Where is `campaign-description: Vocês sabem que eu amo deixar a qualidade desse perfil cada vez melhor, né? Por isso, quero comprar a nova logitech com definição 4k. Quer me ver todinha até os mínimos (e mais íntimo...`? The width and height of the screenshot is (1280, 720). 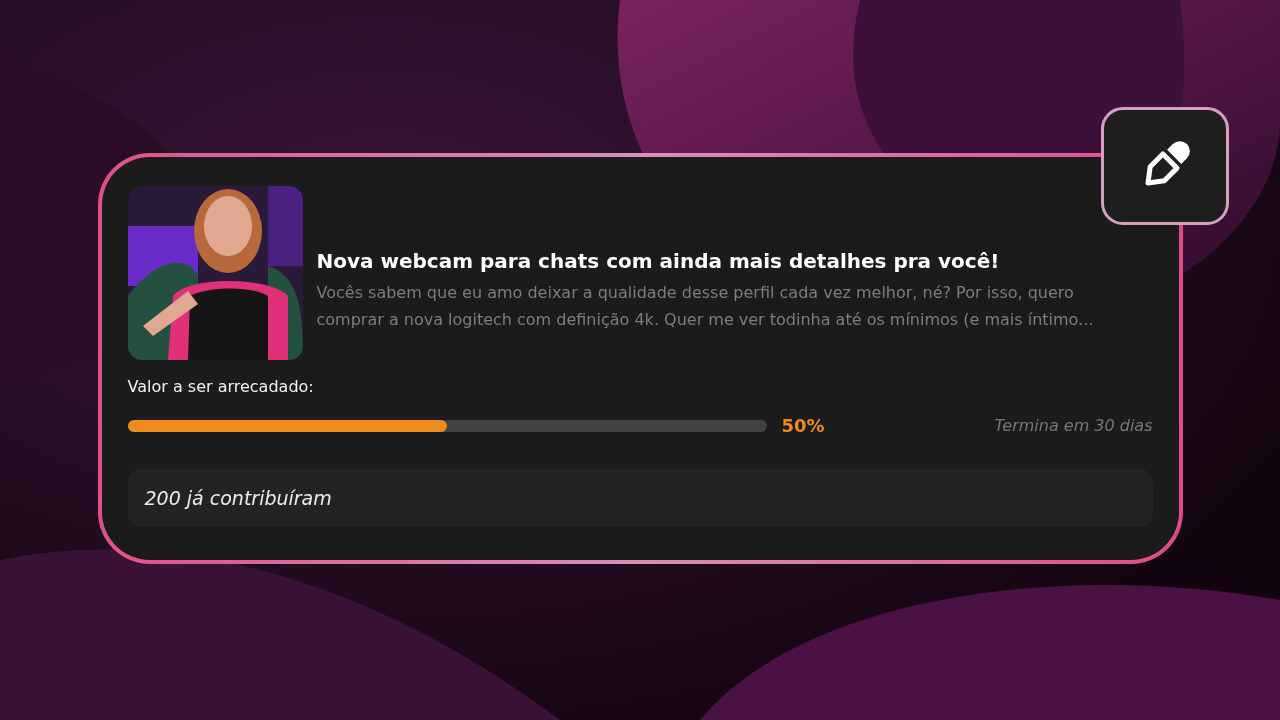 campaign-description: Vocês sabem que eu amo deixar a qualidade desse perfil cada vez melhor, né? Por isso, quero comprar a nova logitech com definição 4k. Quer me ver todinha até os mínimos (e mais íntimo... is located at coordinates (705, 306).